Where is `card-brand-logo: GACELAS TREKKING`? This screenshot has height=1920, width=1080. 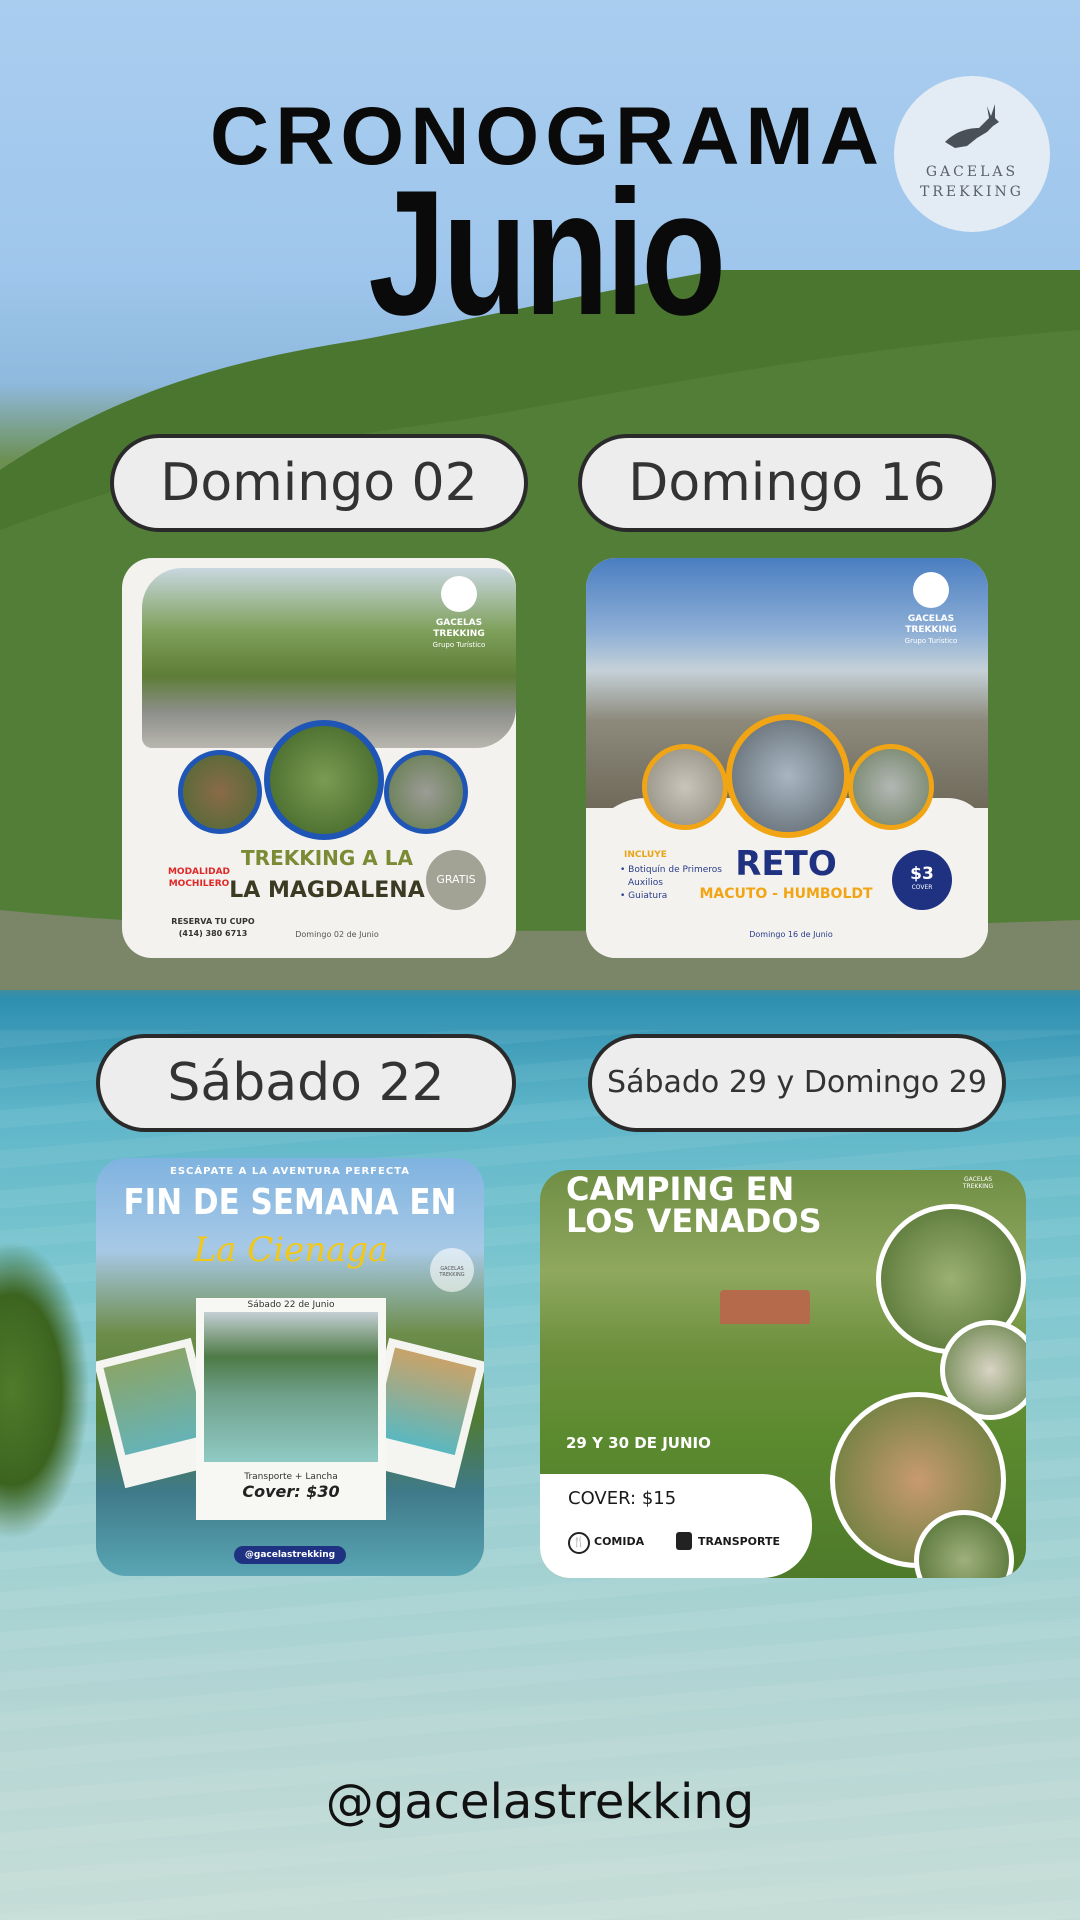 card-brand-logo: GACELAS TREKKING is located at coordinates (452, 1270).